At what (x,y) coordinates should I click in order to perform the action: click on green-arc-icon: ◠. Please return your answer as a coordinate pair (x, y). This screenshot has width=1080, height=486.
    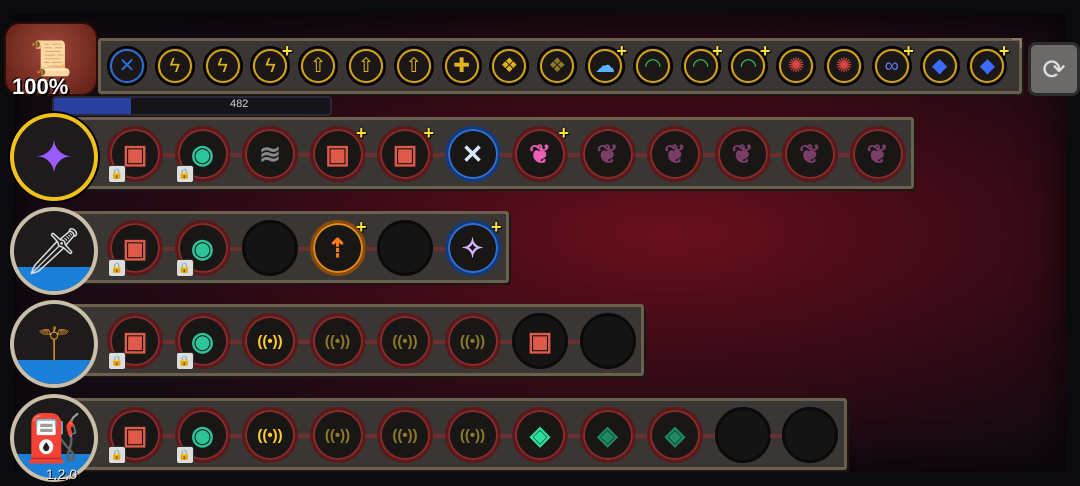
    Looking at the image, I should click on (652, 66).